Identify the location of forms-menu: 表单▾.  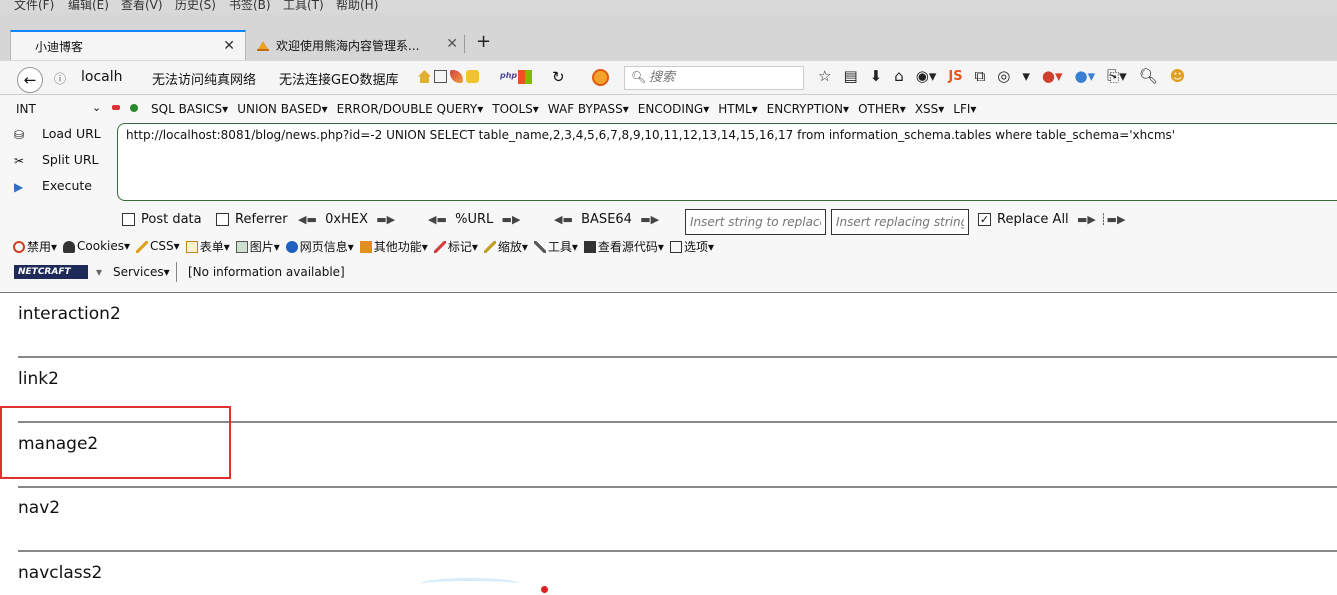
(207, 246).